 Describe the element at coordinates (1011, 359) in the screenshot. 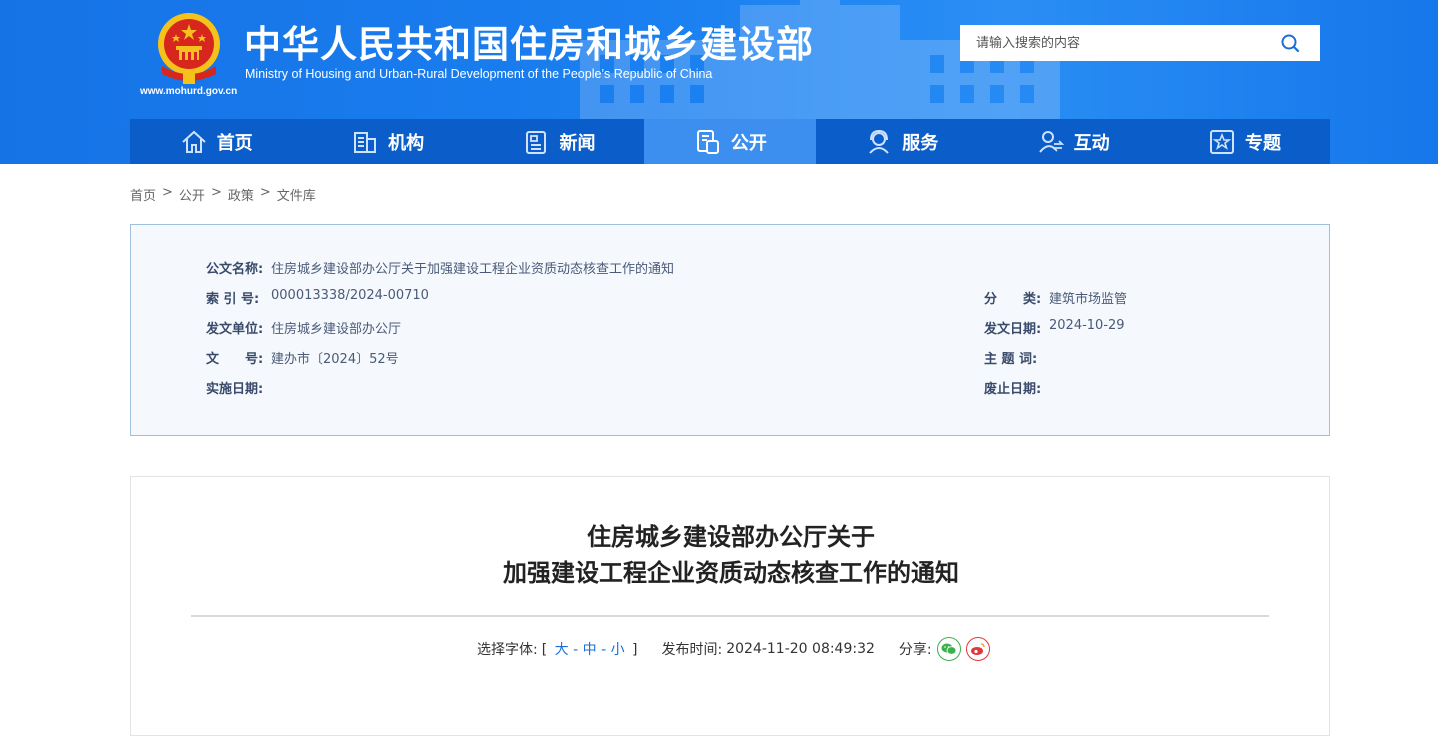

I see `info-label: 主 题 词:` at that location.